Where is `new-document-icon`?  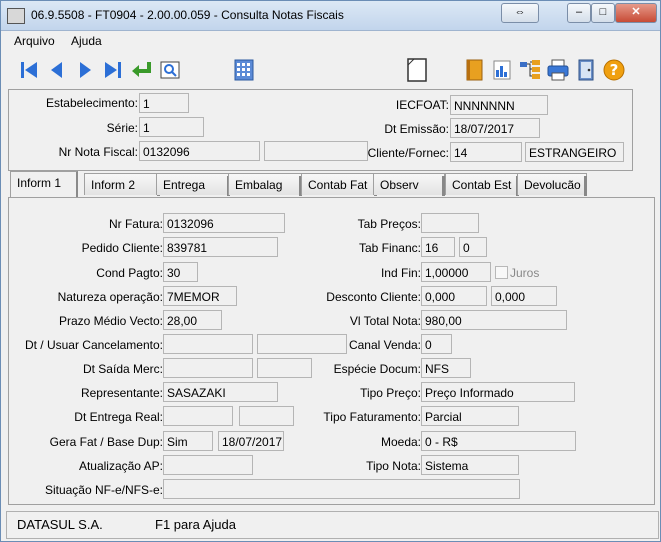
new-document-icon is located at coordinates (417, 70).